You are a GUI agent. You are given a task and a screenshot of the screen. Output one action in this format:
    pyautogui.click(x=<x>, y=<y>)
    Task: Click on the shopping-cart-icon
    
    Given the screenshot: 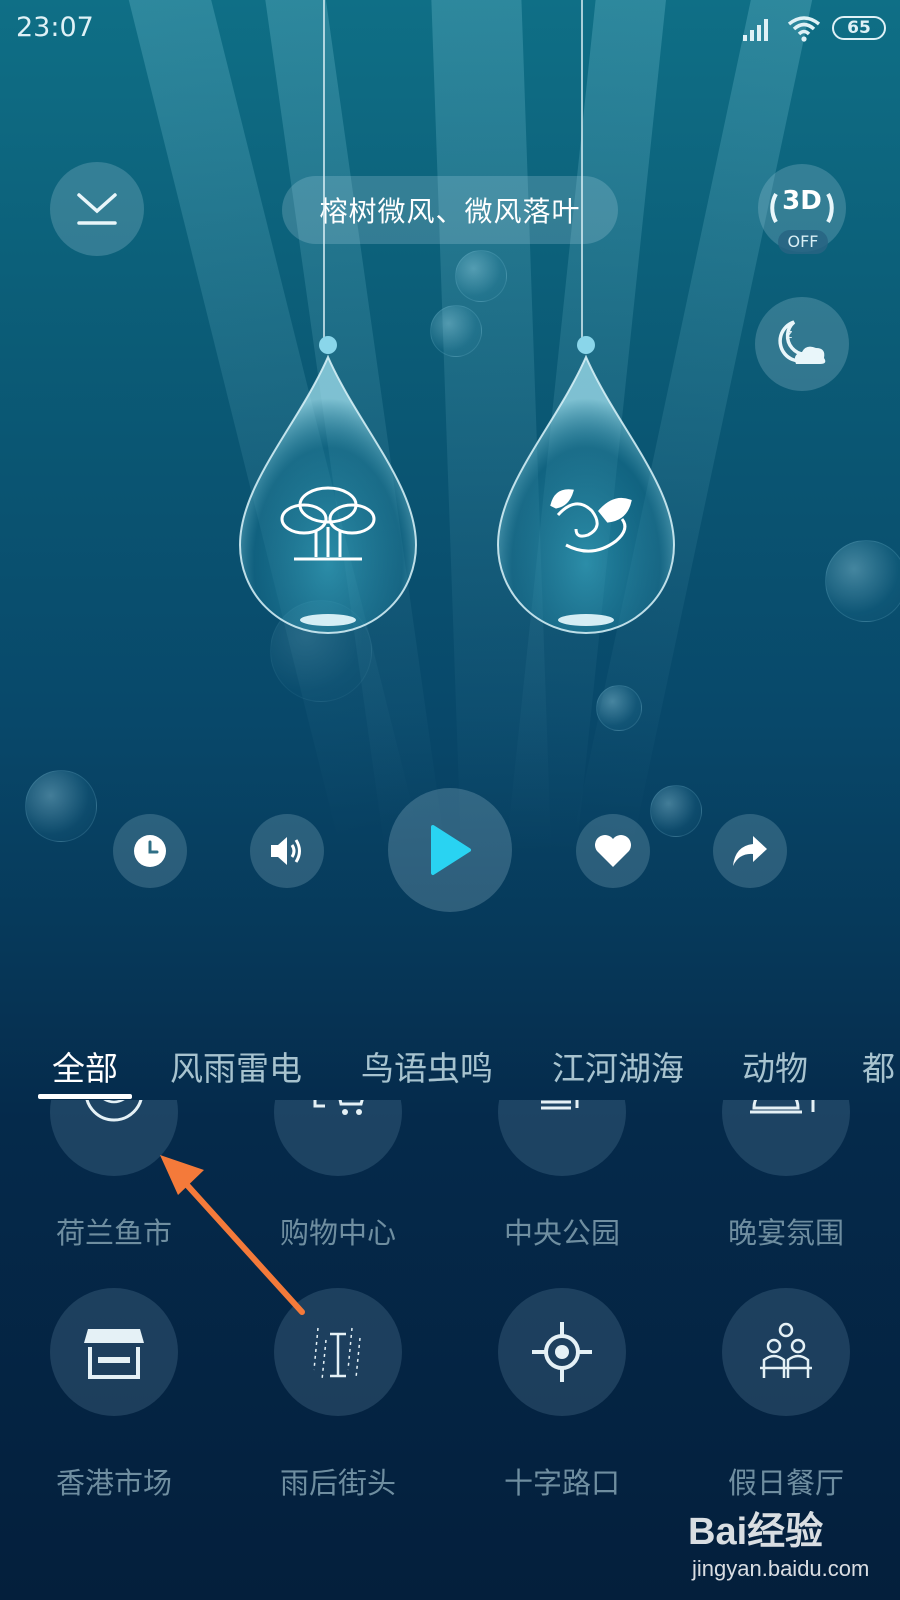 What is the action you would take?
    pyautogui.click(x=338, y=1107)
    